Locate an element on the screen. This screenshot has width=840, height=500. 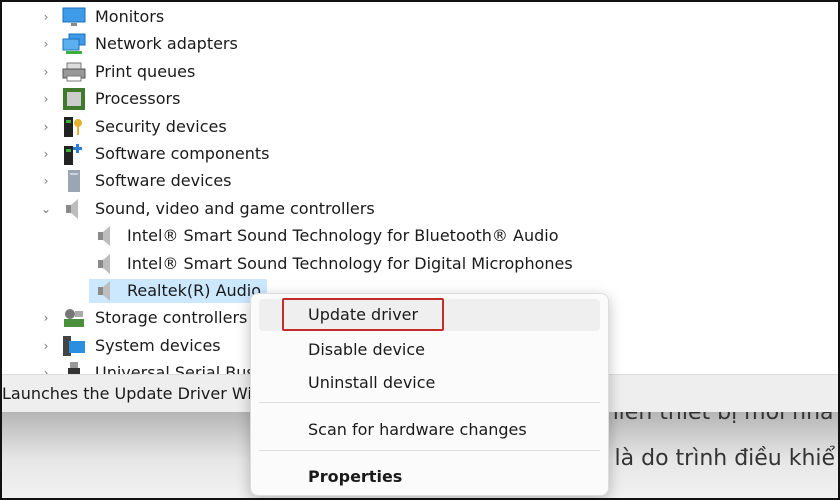
tree-item: Realtek(R) Audio is located at coordinates (178, 290).